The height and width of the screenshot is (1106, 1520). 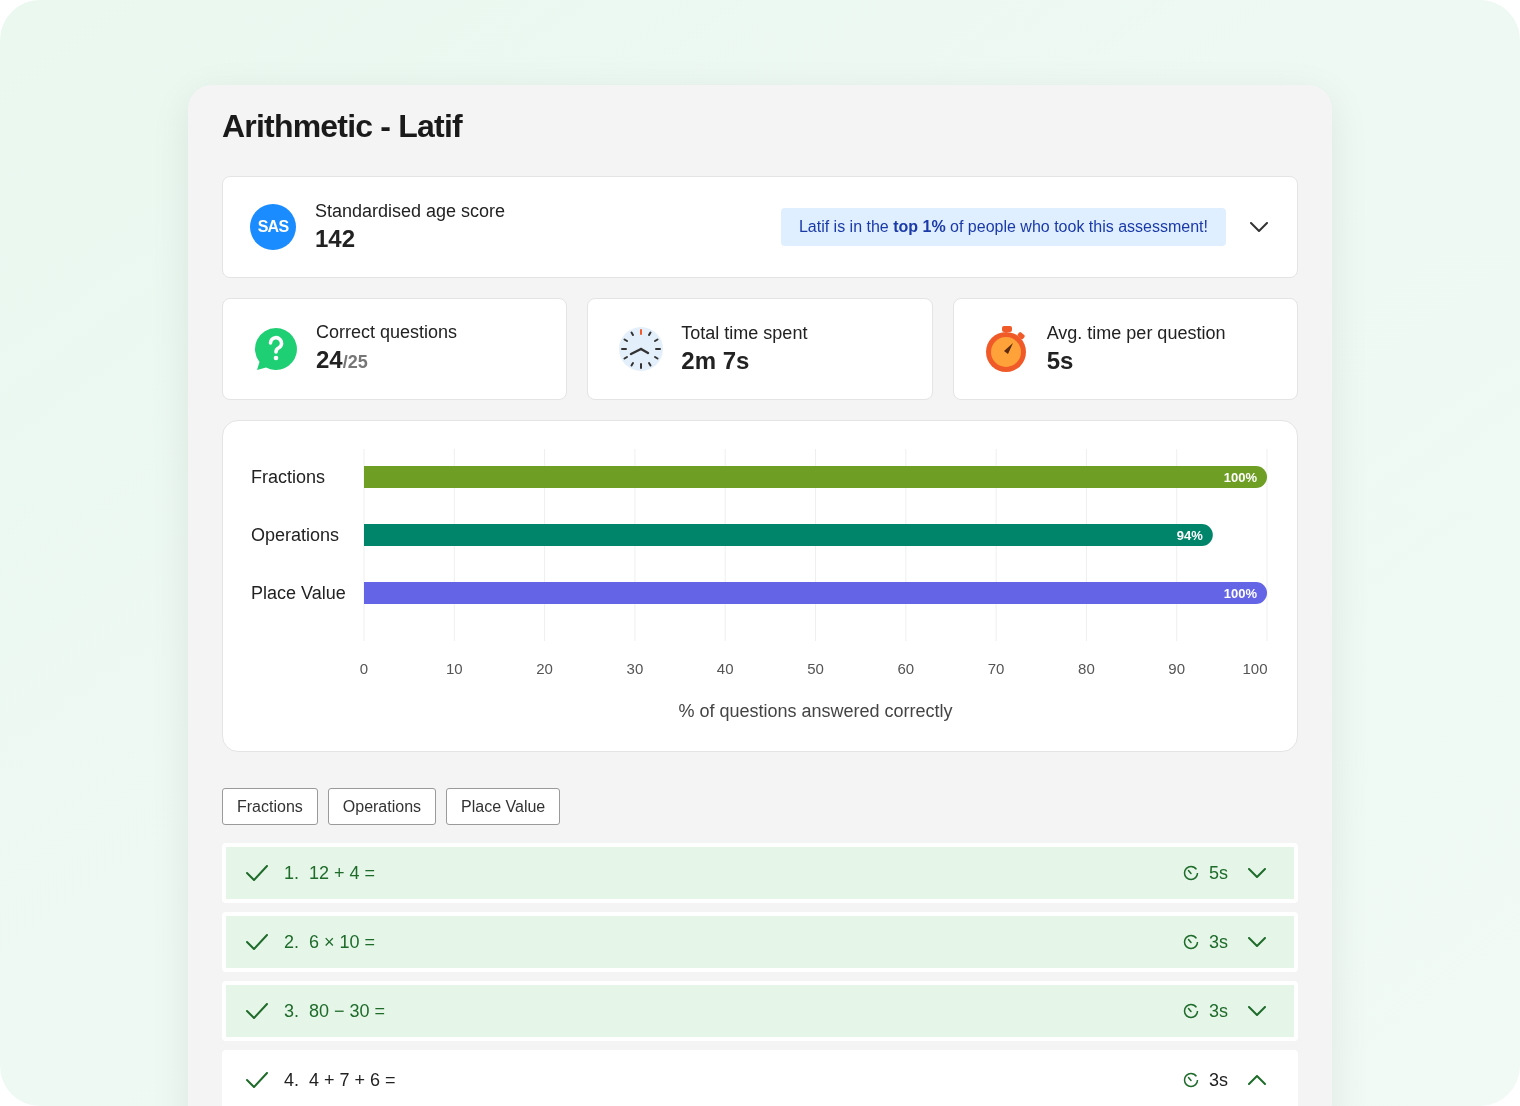 I want to click on time-value: 5s, so click(x=1218, y=873).